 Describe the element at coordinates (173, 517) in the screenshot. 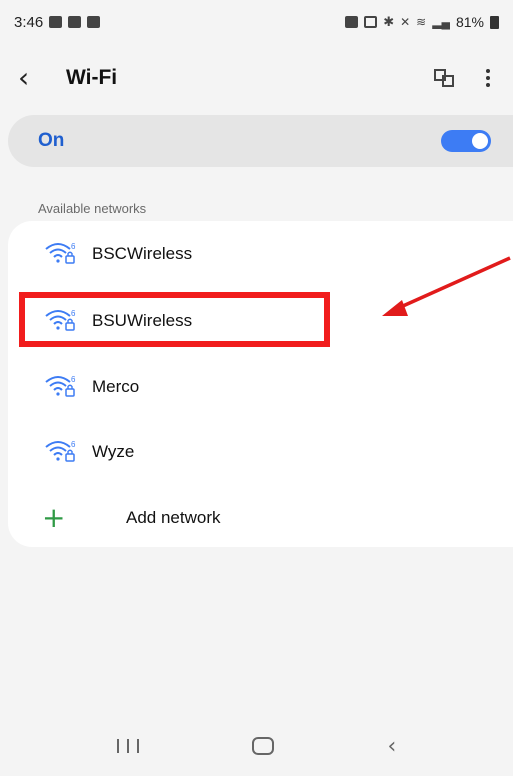

I see `add-network-label: Add network` at that location.